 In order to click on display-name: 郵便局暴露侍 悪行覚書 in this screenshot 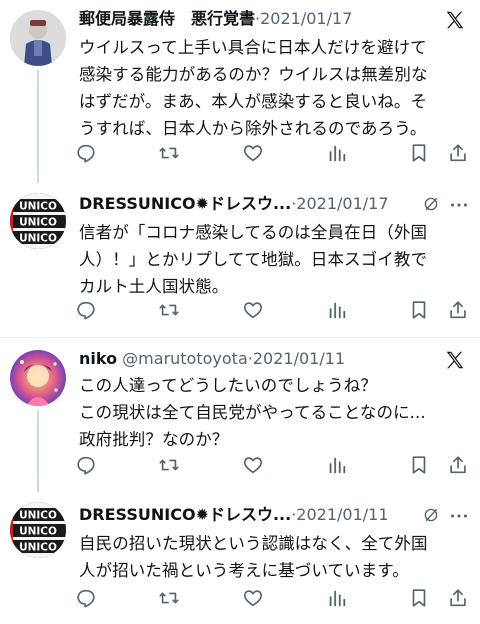, I will do `click(167, 18)`.